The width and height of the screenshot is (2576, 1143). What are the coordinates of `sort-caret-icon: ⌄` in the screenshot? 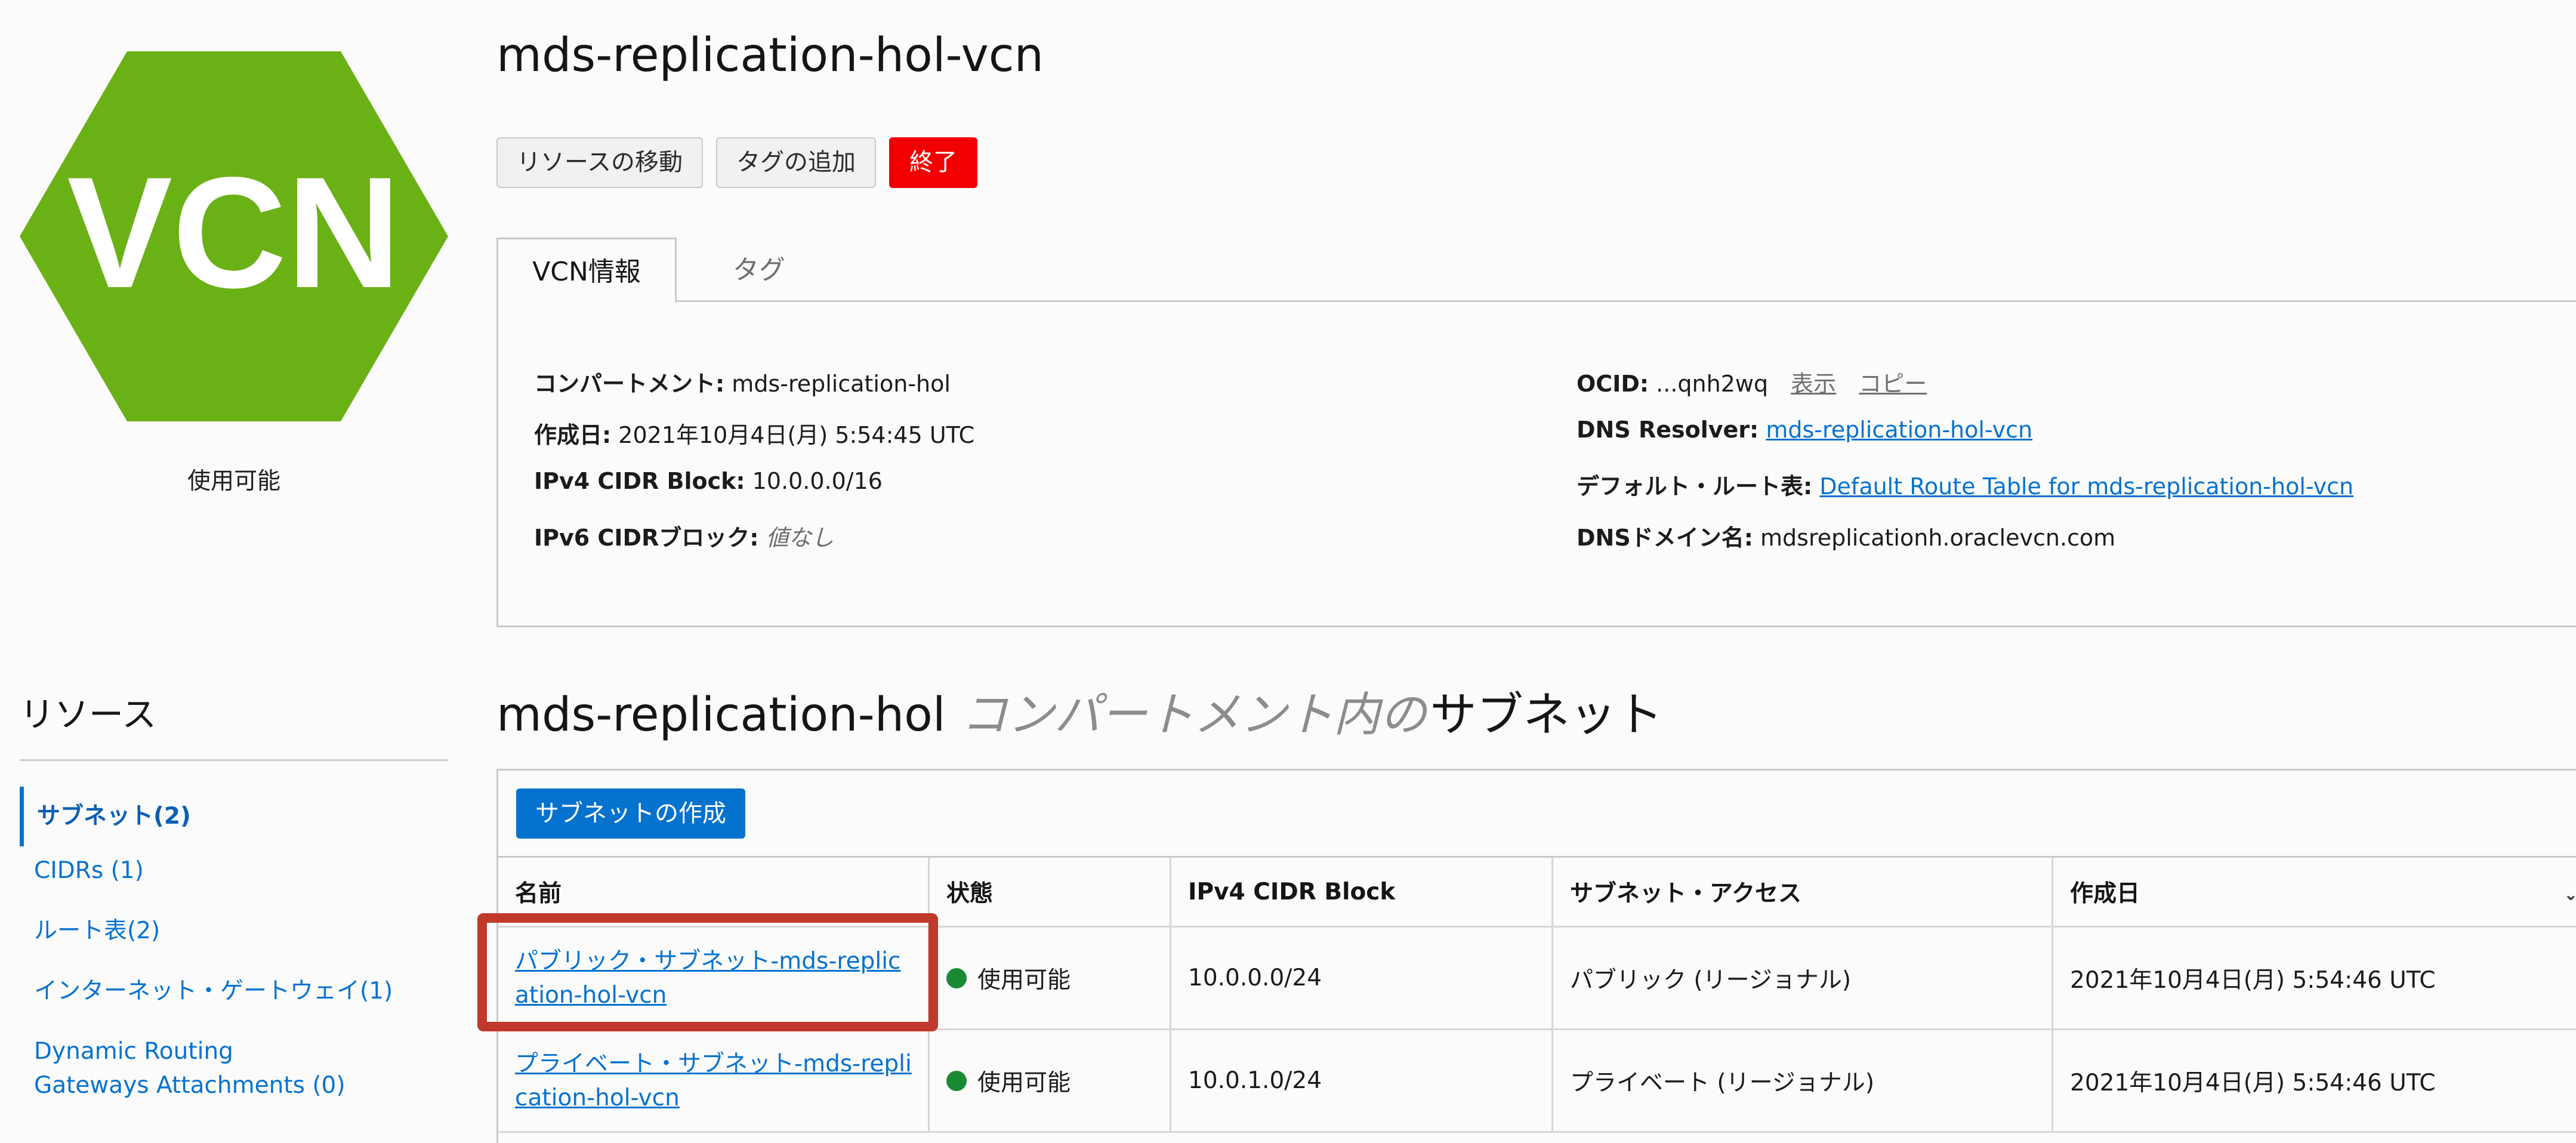 It's located at (2570, 894).